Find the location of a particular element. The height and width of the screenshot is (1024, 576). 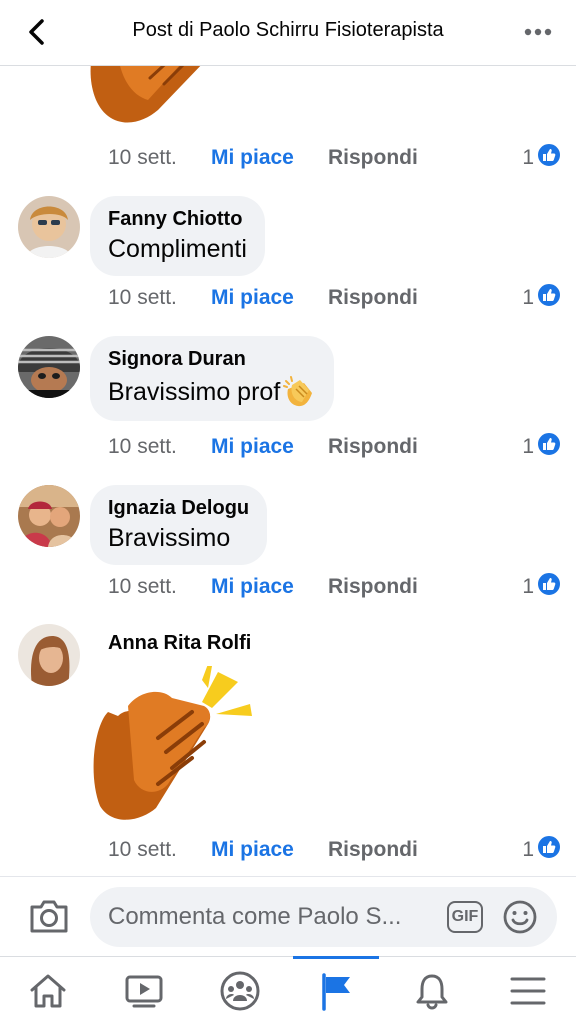

gif-button: GIF is located at coordinates (465, 917).